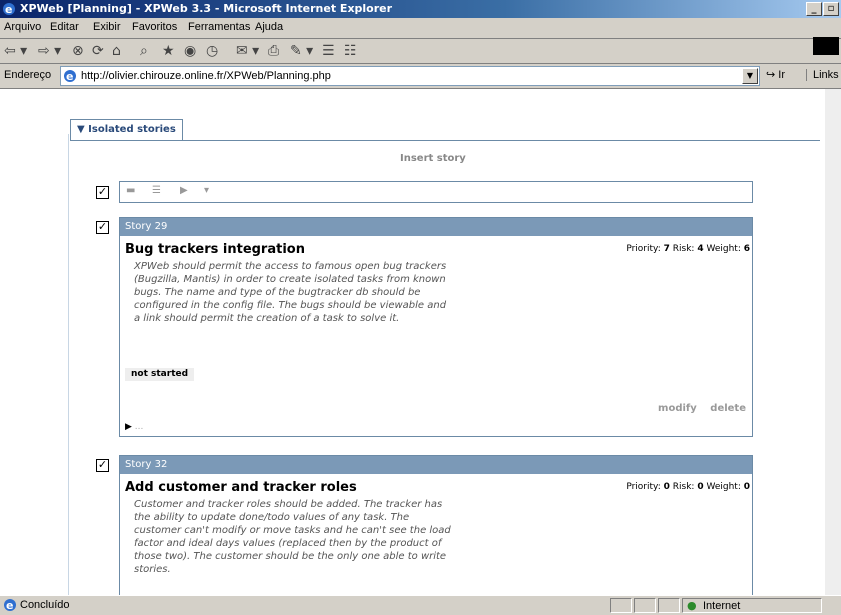  What do you see at coordinates (750, 76) in the screenshot?
I see `address-dropdown-icon: ▼` at bounding box center [750, 76].